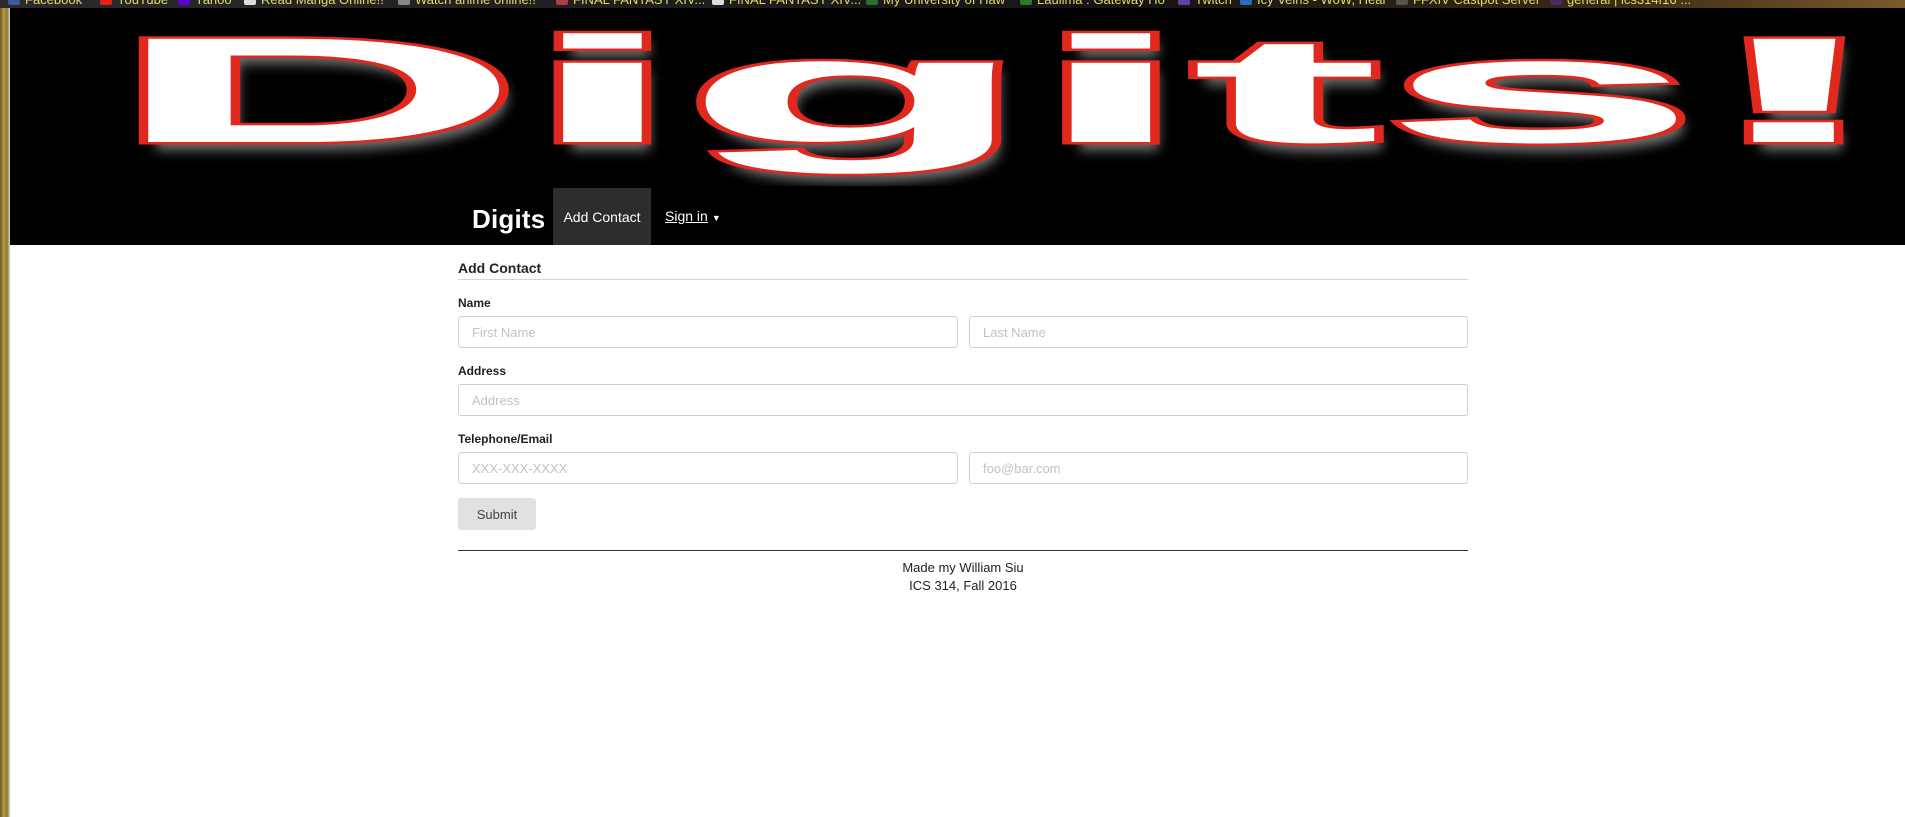 The height and width of the screenshot is (817, 1905). Describe the element at coordinates (475, 3) in the screenshot. I see `bookmark-label: Watch anime online!!` at that location.